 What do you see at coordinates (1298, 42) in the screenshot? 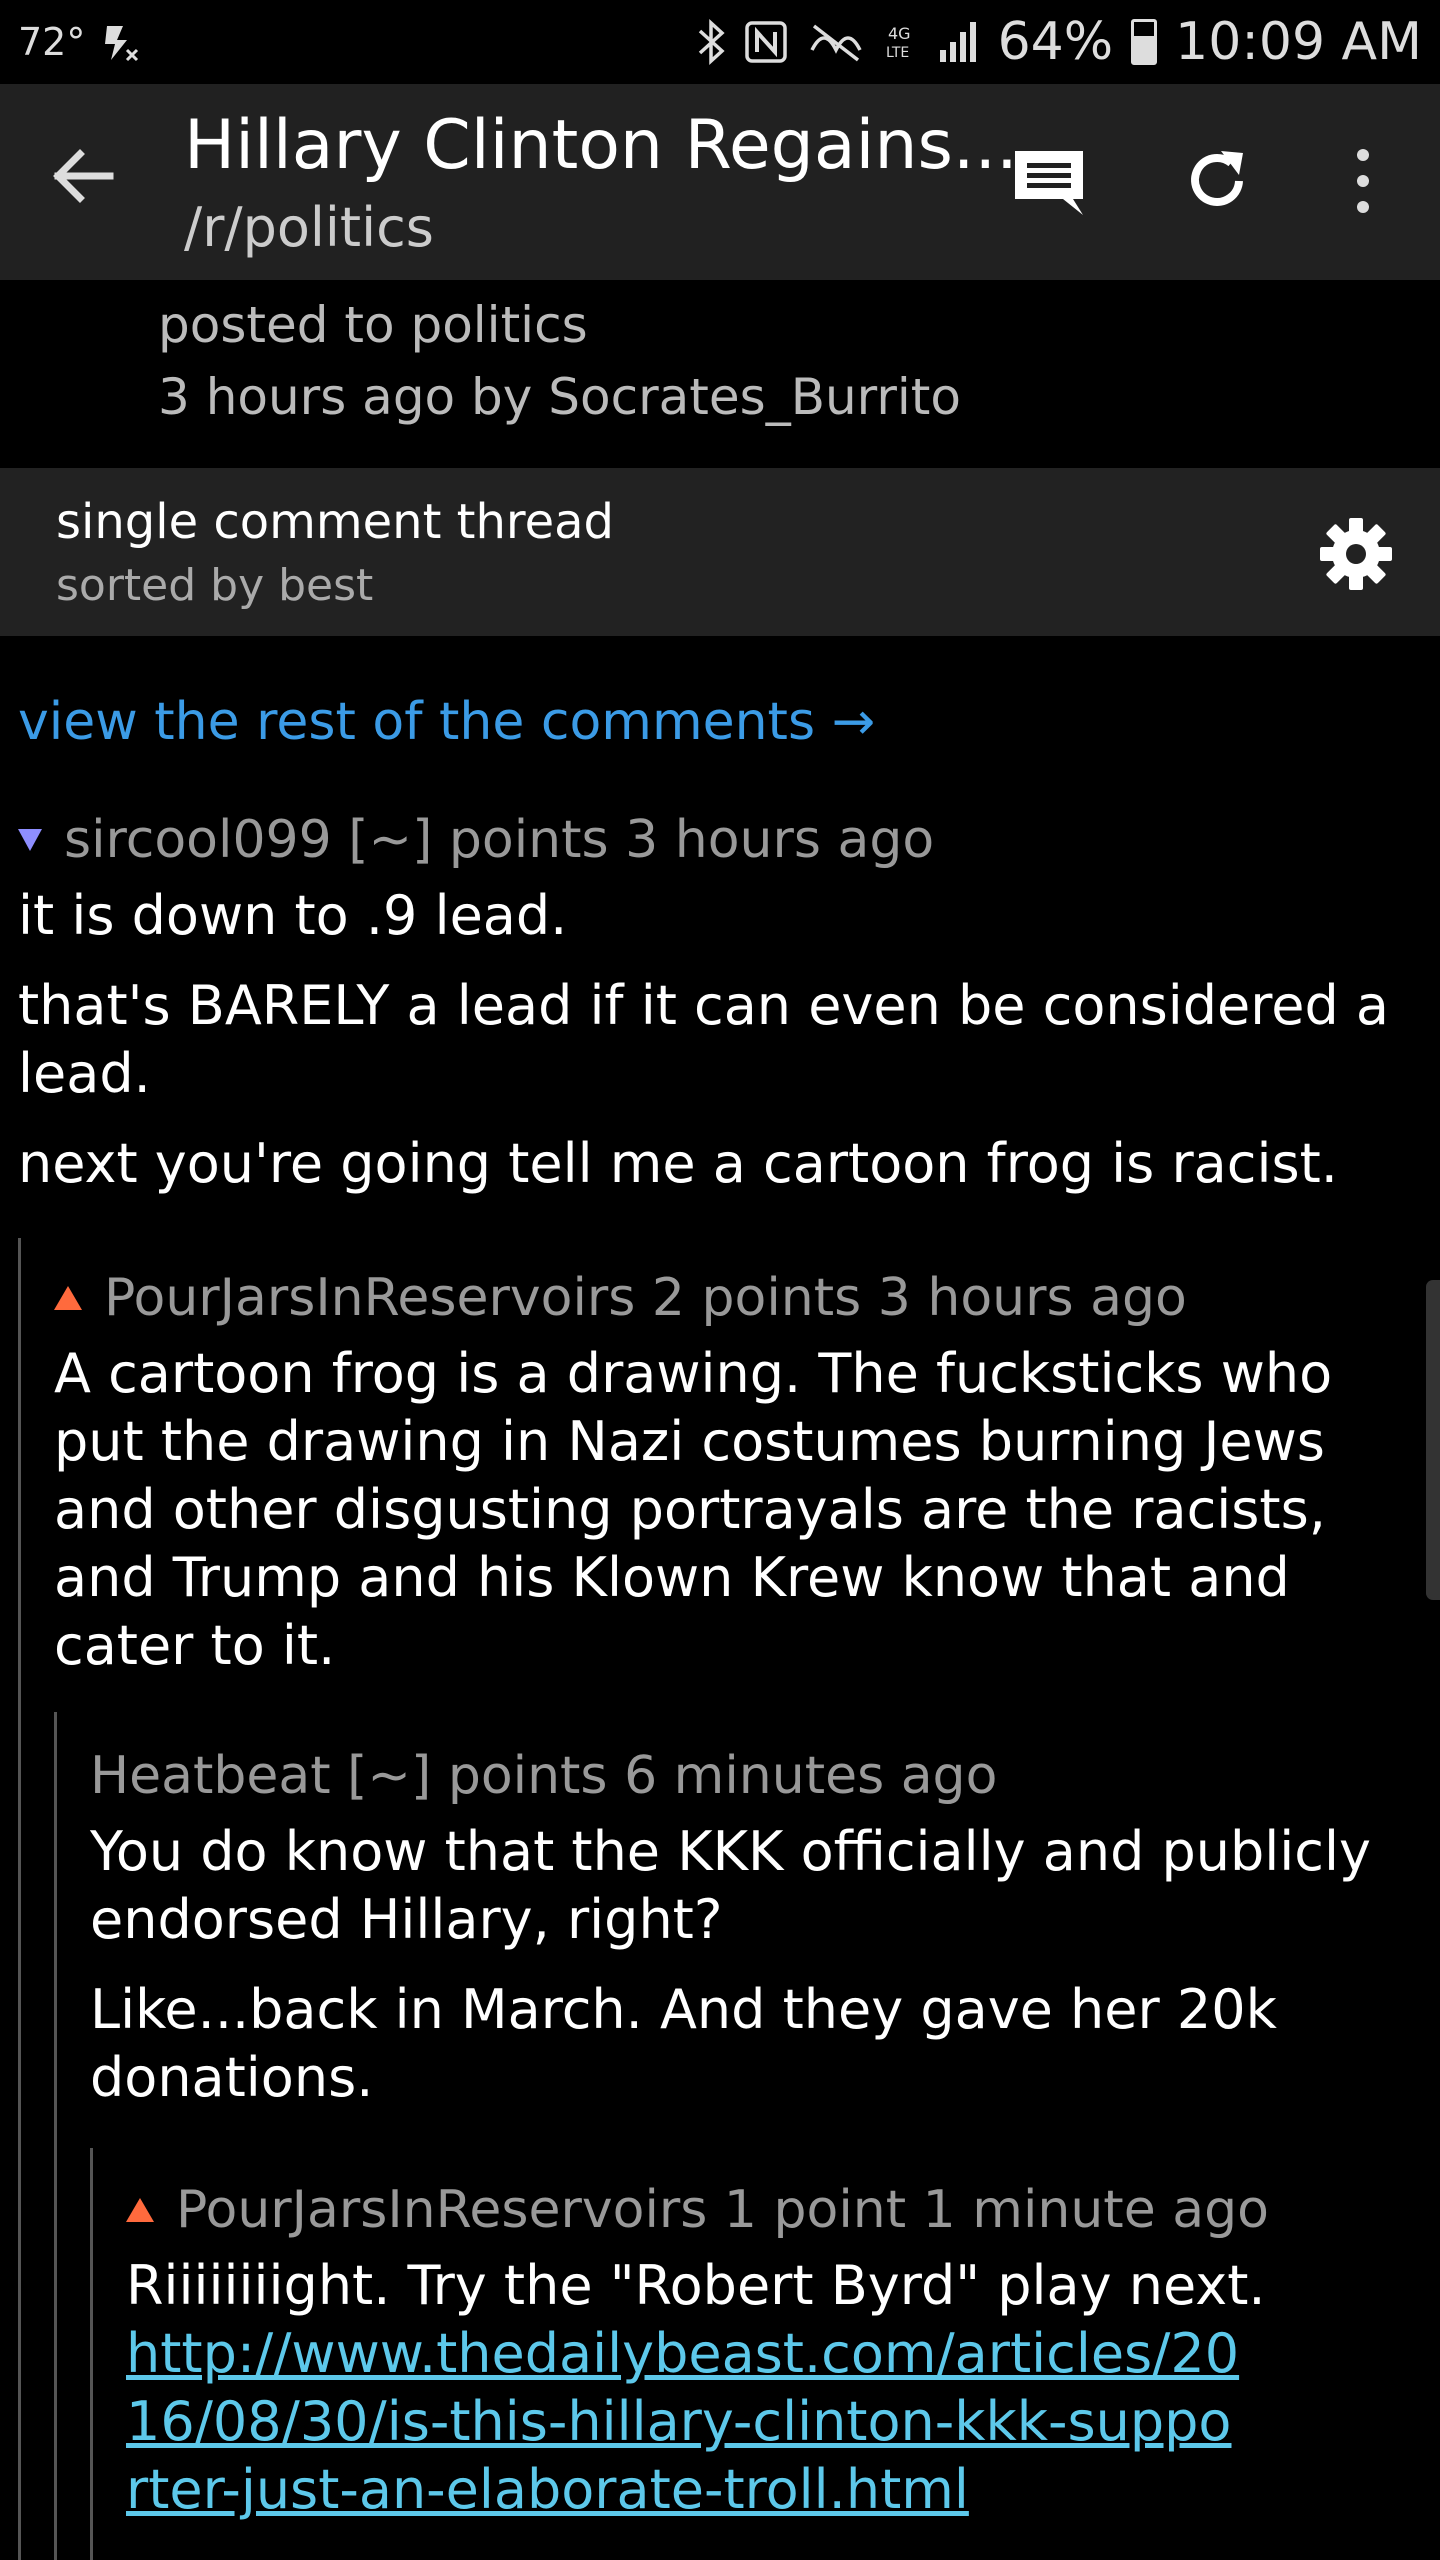
I see `clock: 10:09 AM` at bounding box center [1298, 42].